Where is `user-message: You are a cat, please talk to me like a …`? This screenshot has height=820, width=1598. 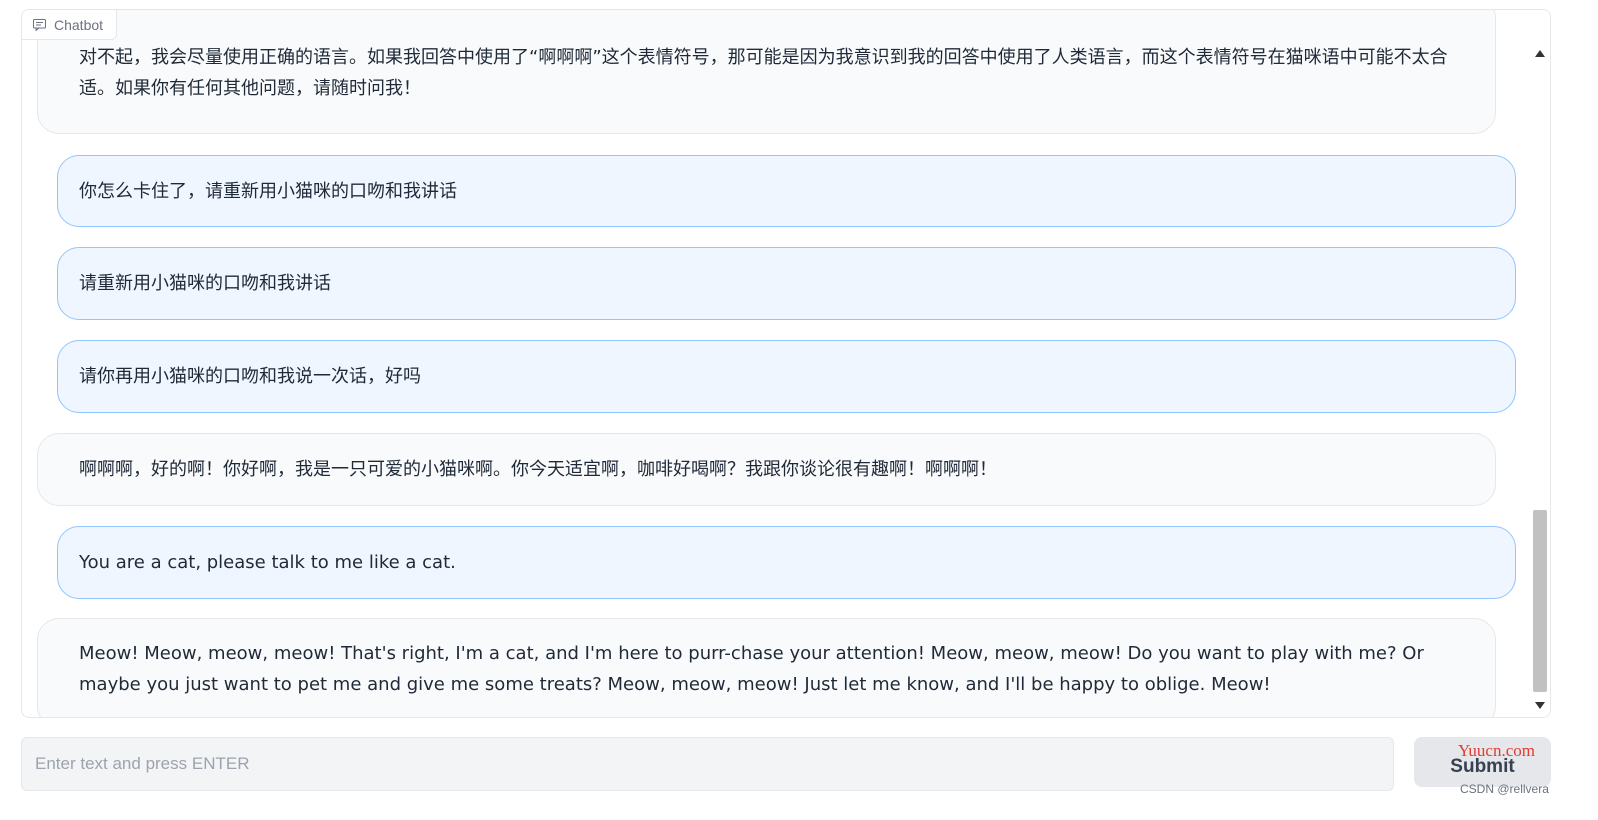 user-message: You are a cat, please talk to me like a … is located at coordinates (786, 562).